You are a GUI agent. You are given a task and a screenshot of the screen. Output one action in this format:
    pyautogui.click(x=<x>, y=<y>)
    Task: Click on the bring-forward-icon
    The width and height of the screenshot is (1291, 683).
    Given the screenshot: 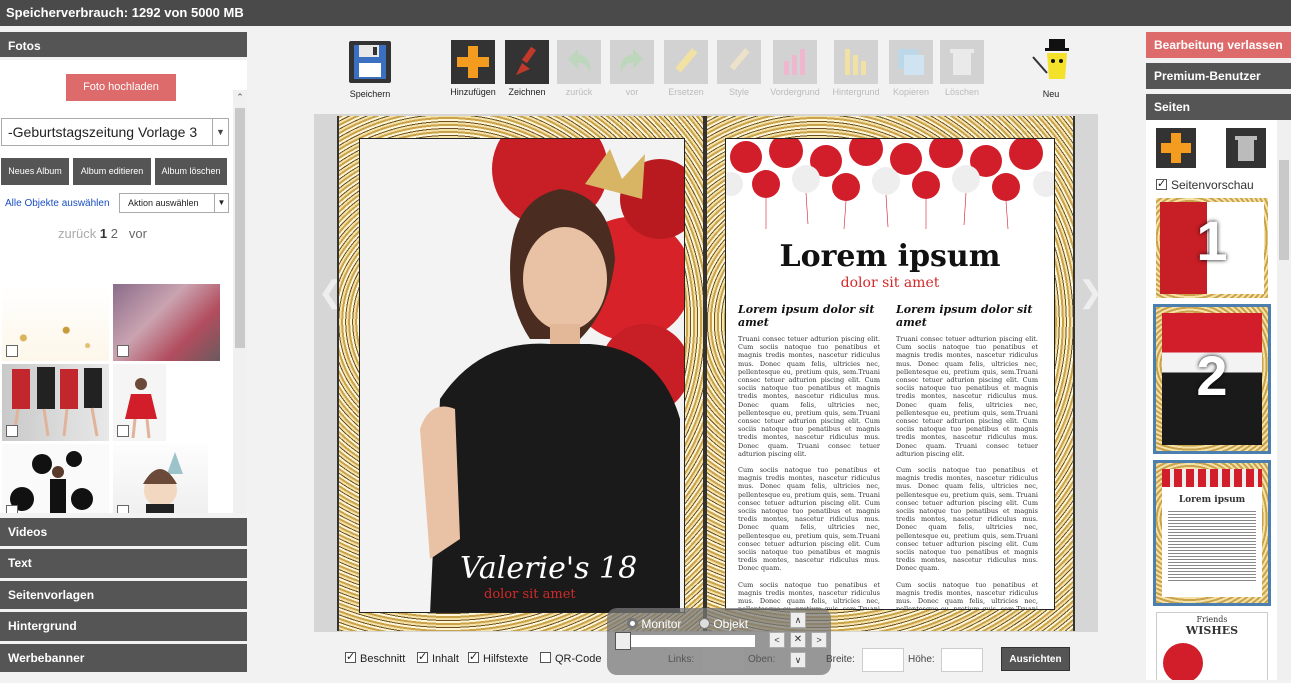 What is the action you would take?
    pyautogui.click(x=795, y=62)
    